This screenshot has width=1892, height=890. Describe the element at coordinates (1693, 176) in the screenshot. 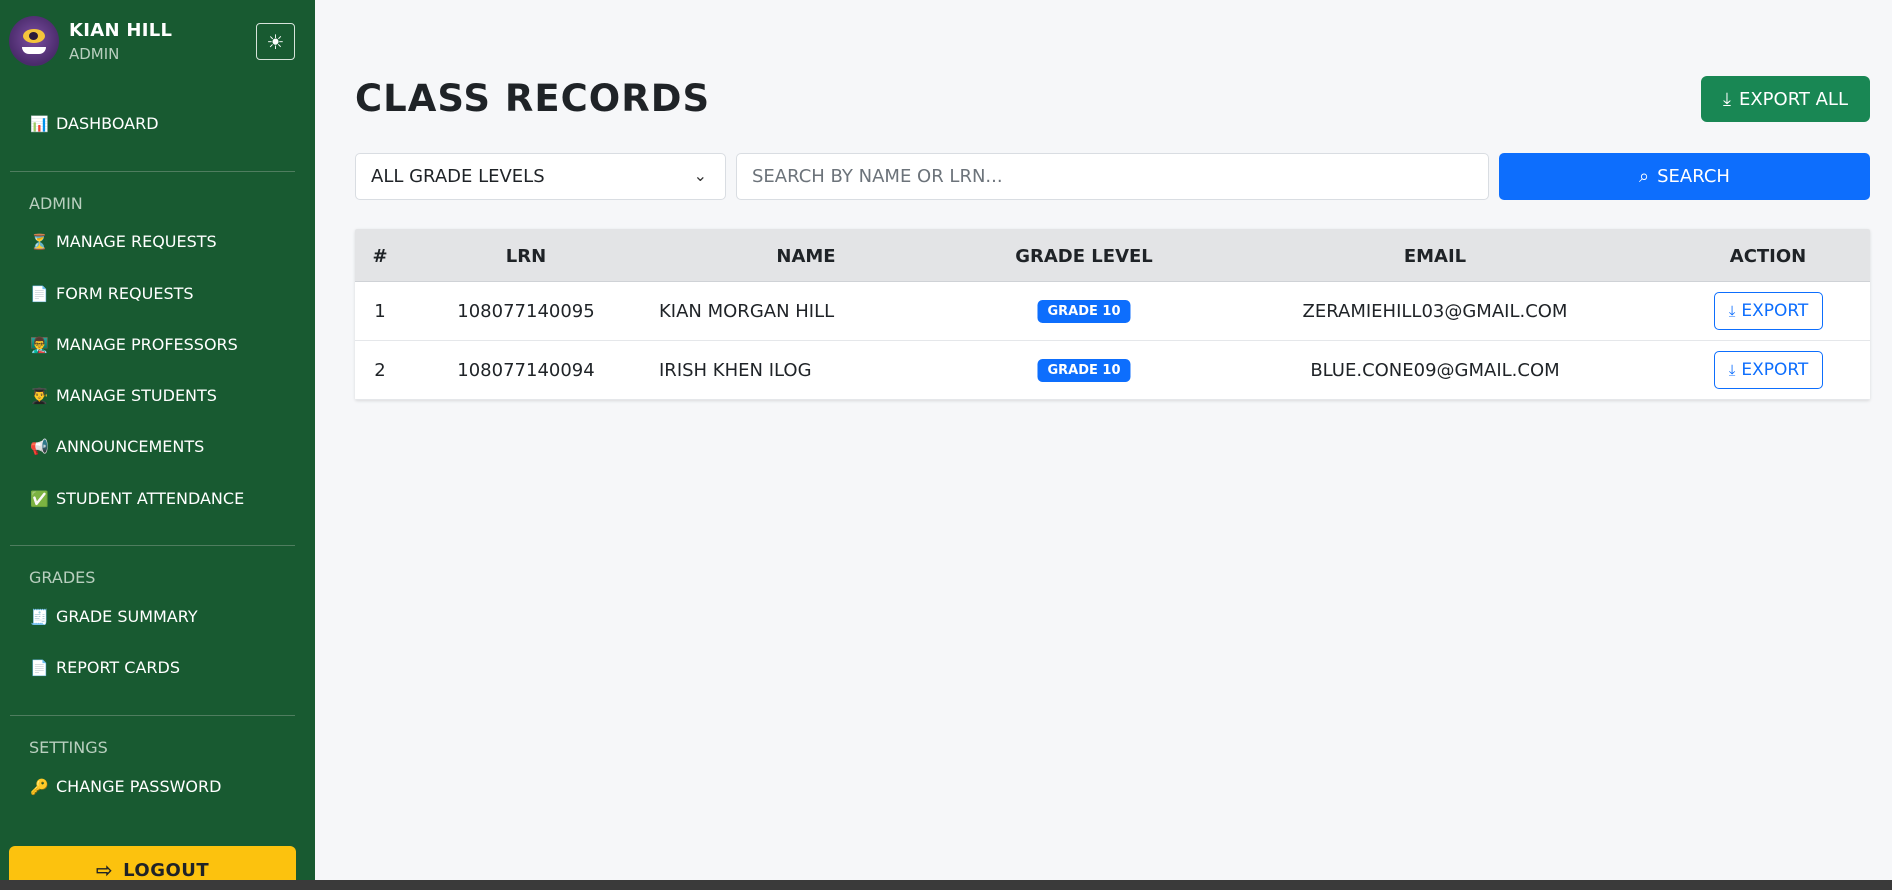

I see `search-button-label: SEARCH` at that location.